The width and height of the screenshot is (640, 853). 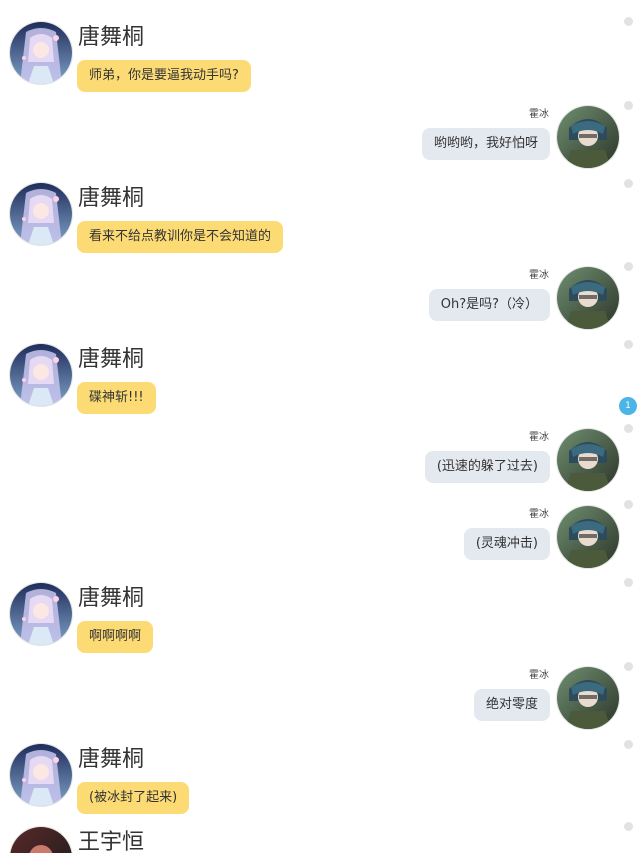 What do you see at coordinates (320, 839) in the screenshot?
I see `chat-message: 王宇恒` at bounding box center [320, 839].